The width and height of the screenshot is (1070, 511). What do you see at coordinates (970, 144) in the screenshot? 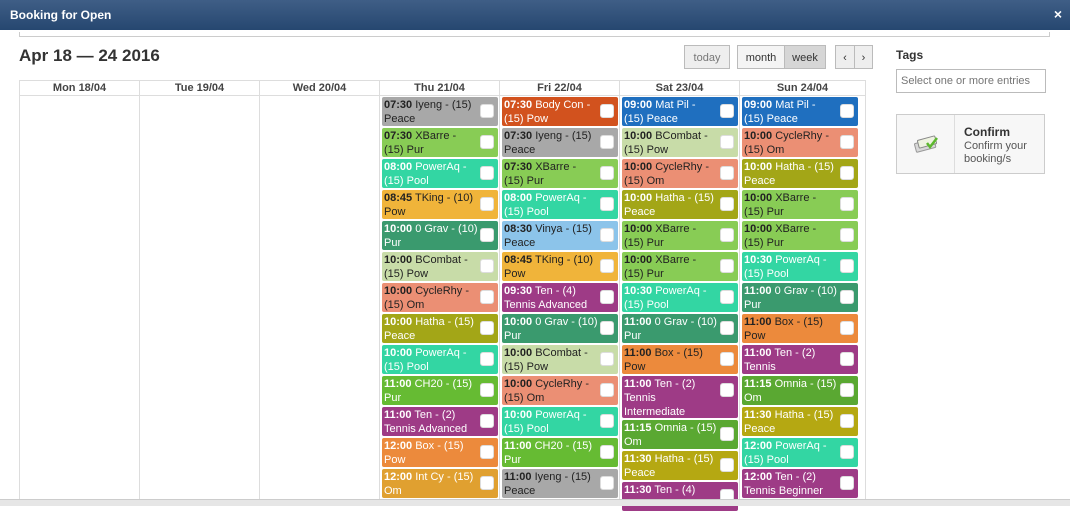
I see `confirm-booking-button: Confirm Confirm your booking/s` at bounding box center [970, 144].